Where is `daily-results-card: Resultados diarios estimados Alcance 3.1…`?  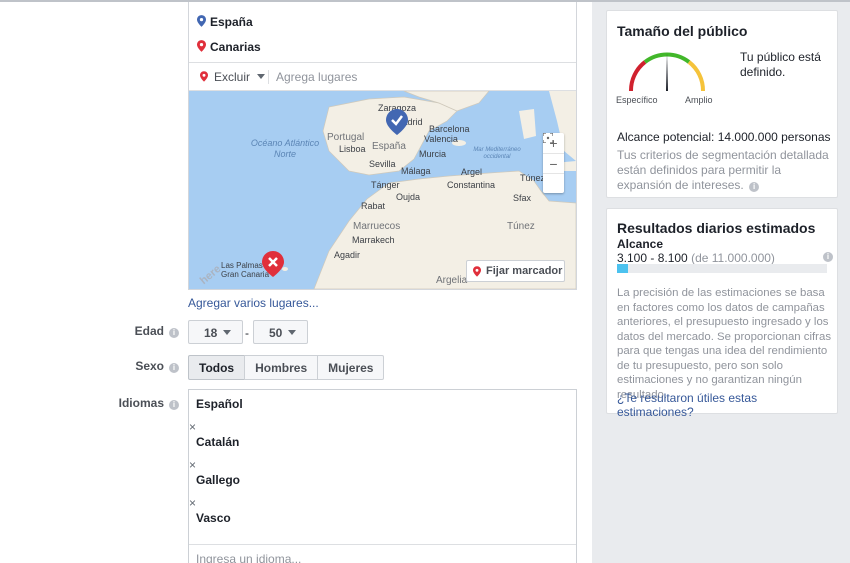 daily-results-card: Resultados diarios estimados Alcance 3.1… is located at coordinates (722, 313).